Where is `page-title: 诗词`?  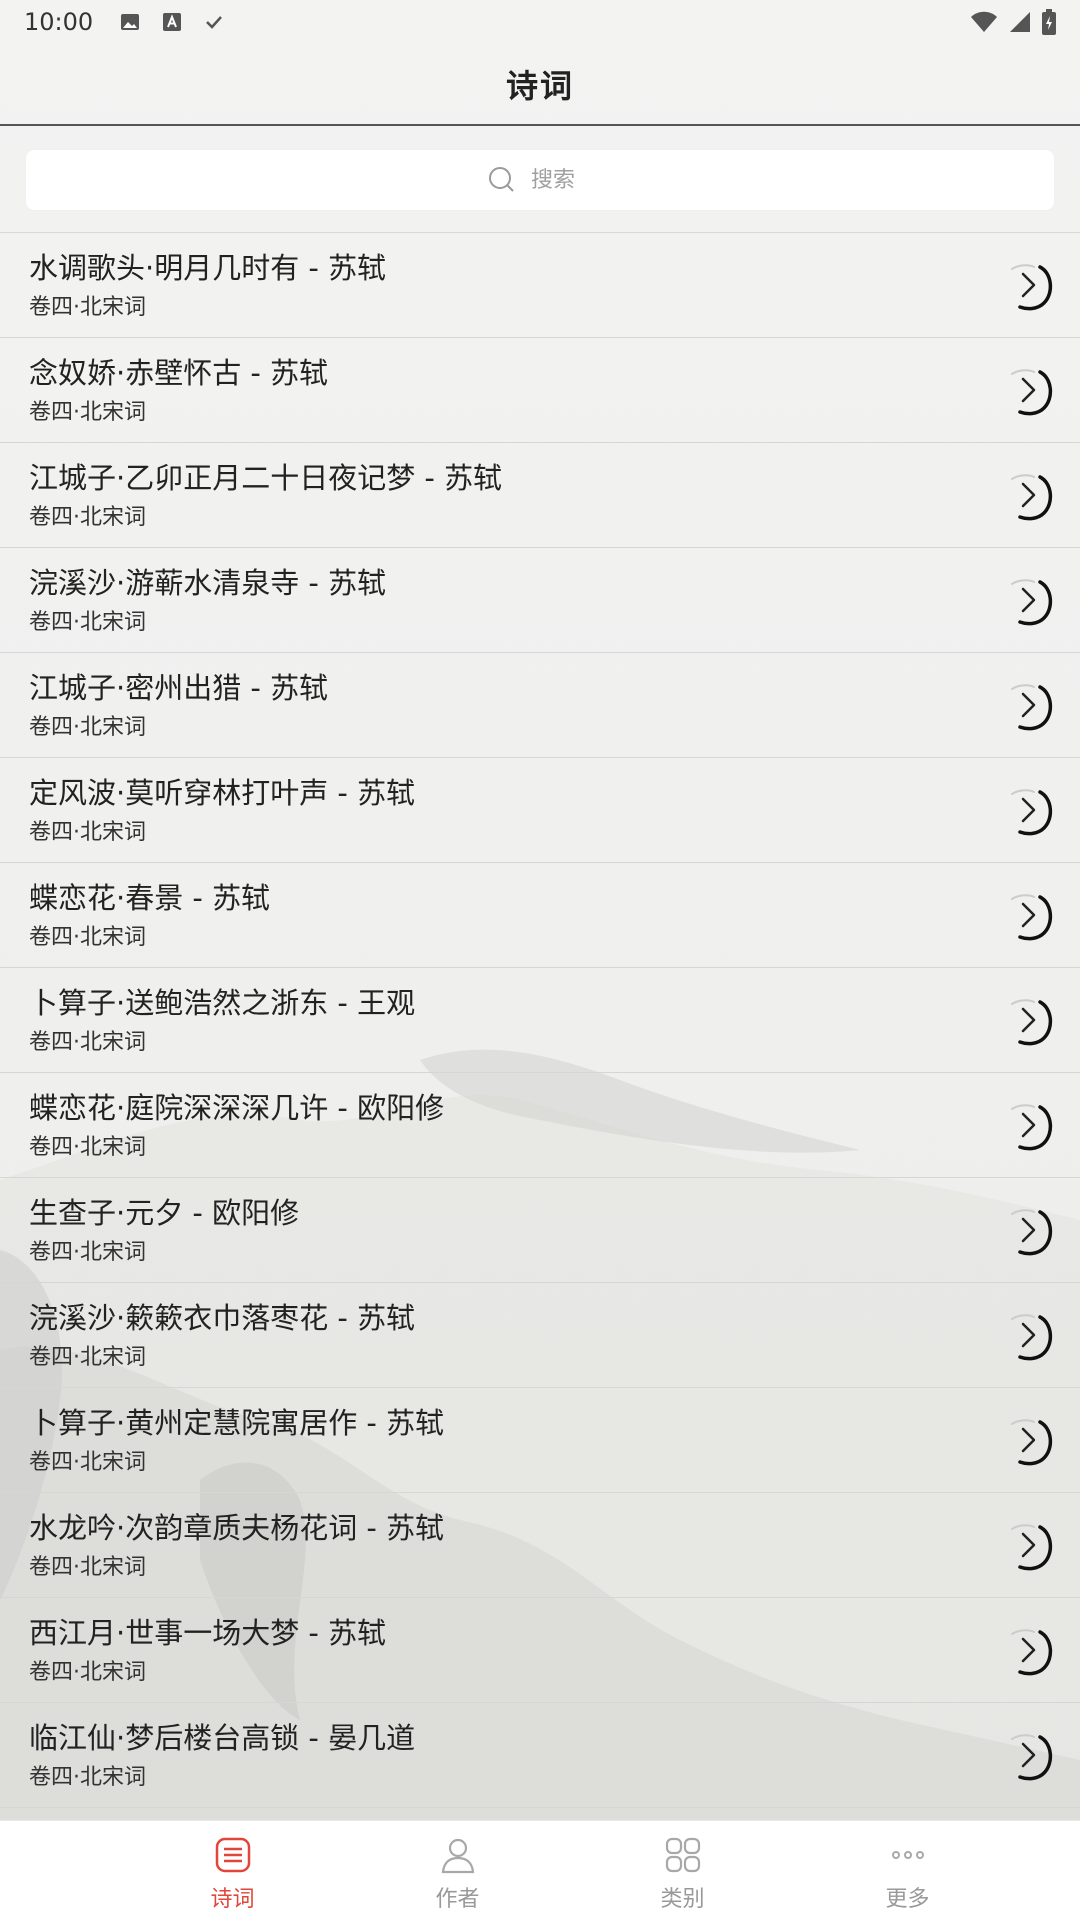 page-title: 诗词 is located at coordinates (539, 86).